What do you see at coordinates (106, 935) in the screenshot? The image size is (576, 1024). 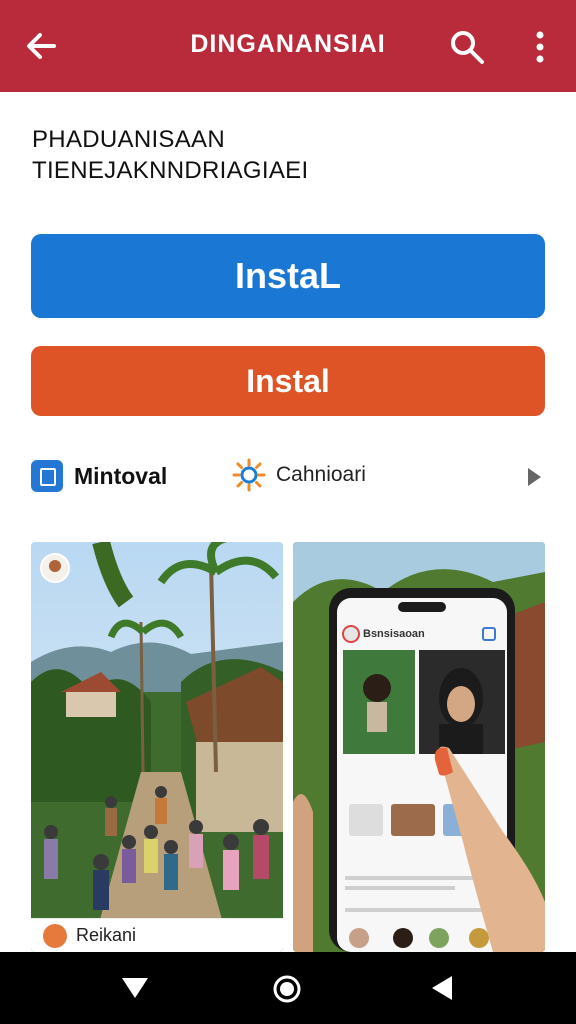 I see `card-caption-label: Reikani` at bounding box center [106, 935].